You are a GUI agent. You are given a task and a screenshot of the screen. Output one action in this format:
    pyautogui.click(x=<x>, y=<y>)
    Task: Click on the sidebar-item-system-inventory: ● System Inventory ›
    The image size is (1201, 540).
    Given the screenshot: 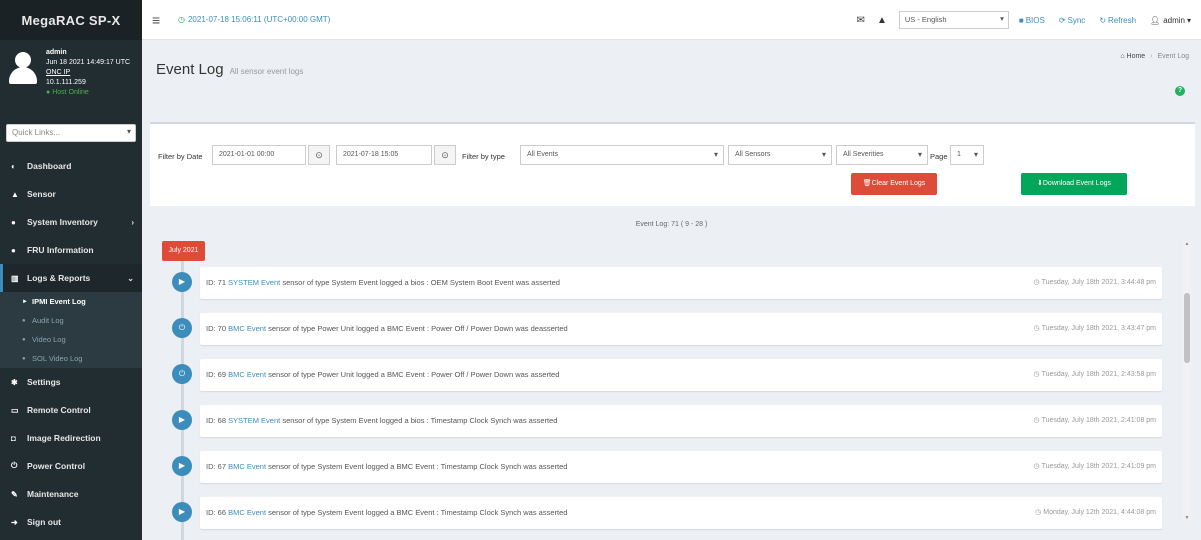 What is the action you would take?
    pyautogui.click(x=71, y=222)
    